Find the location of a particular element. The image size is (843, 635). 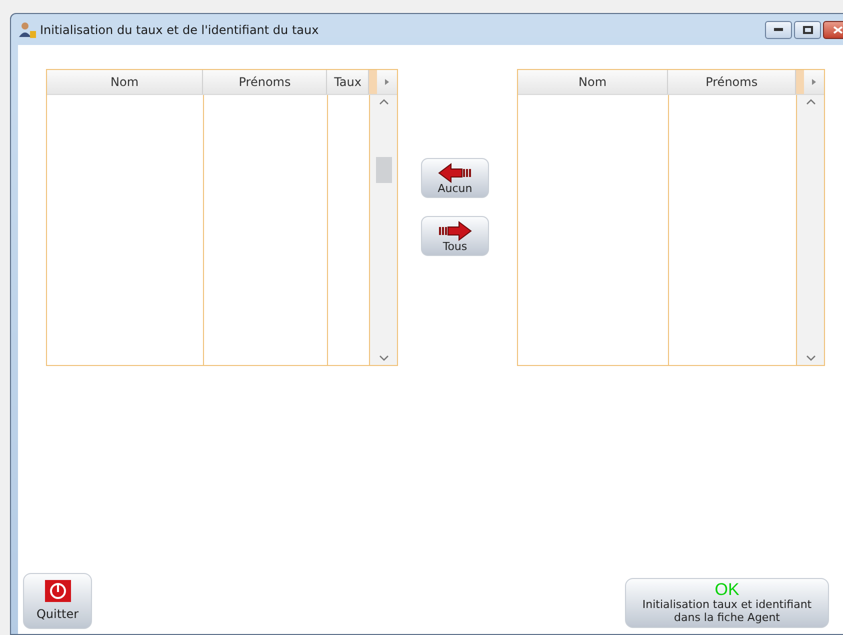

maximize-icon is located at coordinates (807, 30).